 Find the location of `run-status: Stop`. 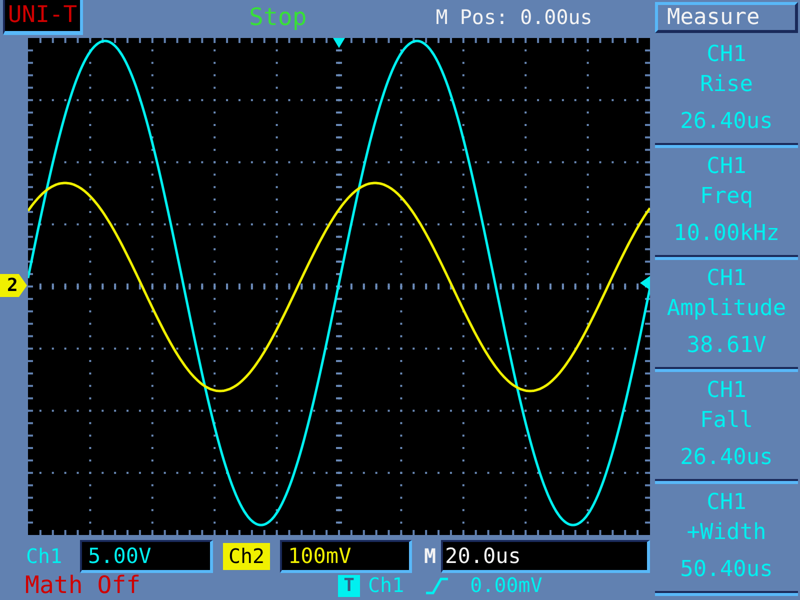

run-status: Stop is located at coordinates (278, 17).